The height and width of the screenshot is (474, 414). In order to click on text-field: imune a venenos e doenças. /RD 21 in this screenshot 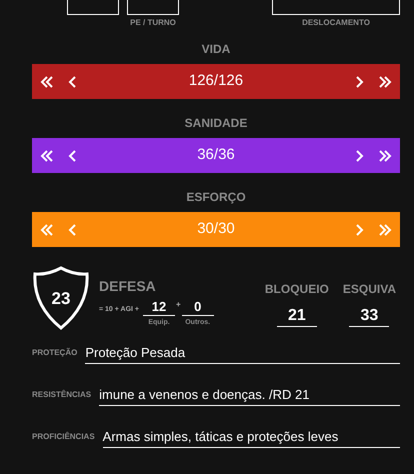, I will do `click(249, 395)`.